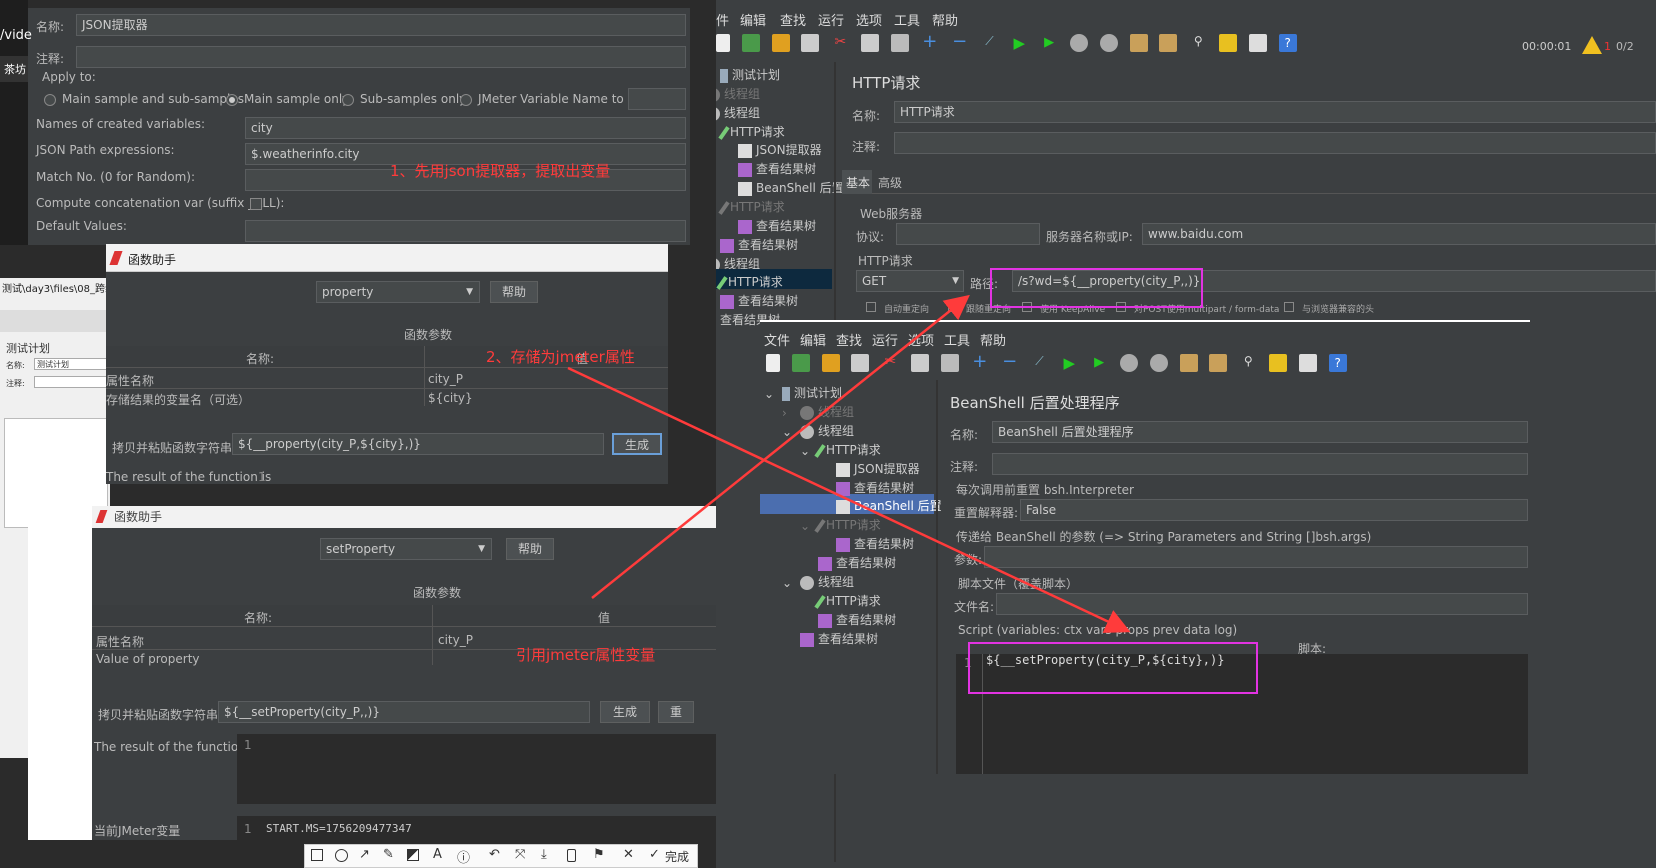 The height and width of the screenshot is (868, 1656). Describe the element at coordinates (520, 854) in the screenshot. I see `crop-icon: ⤧` at that location.